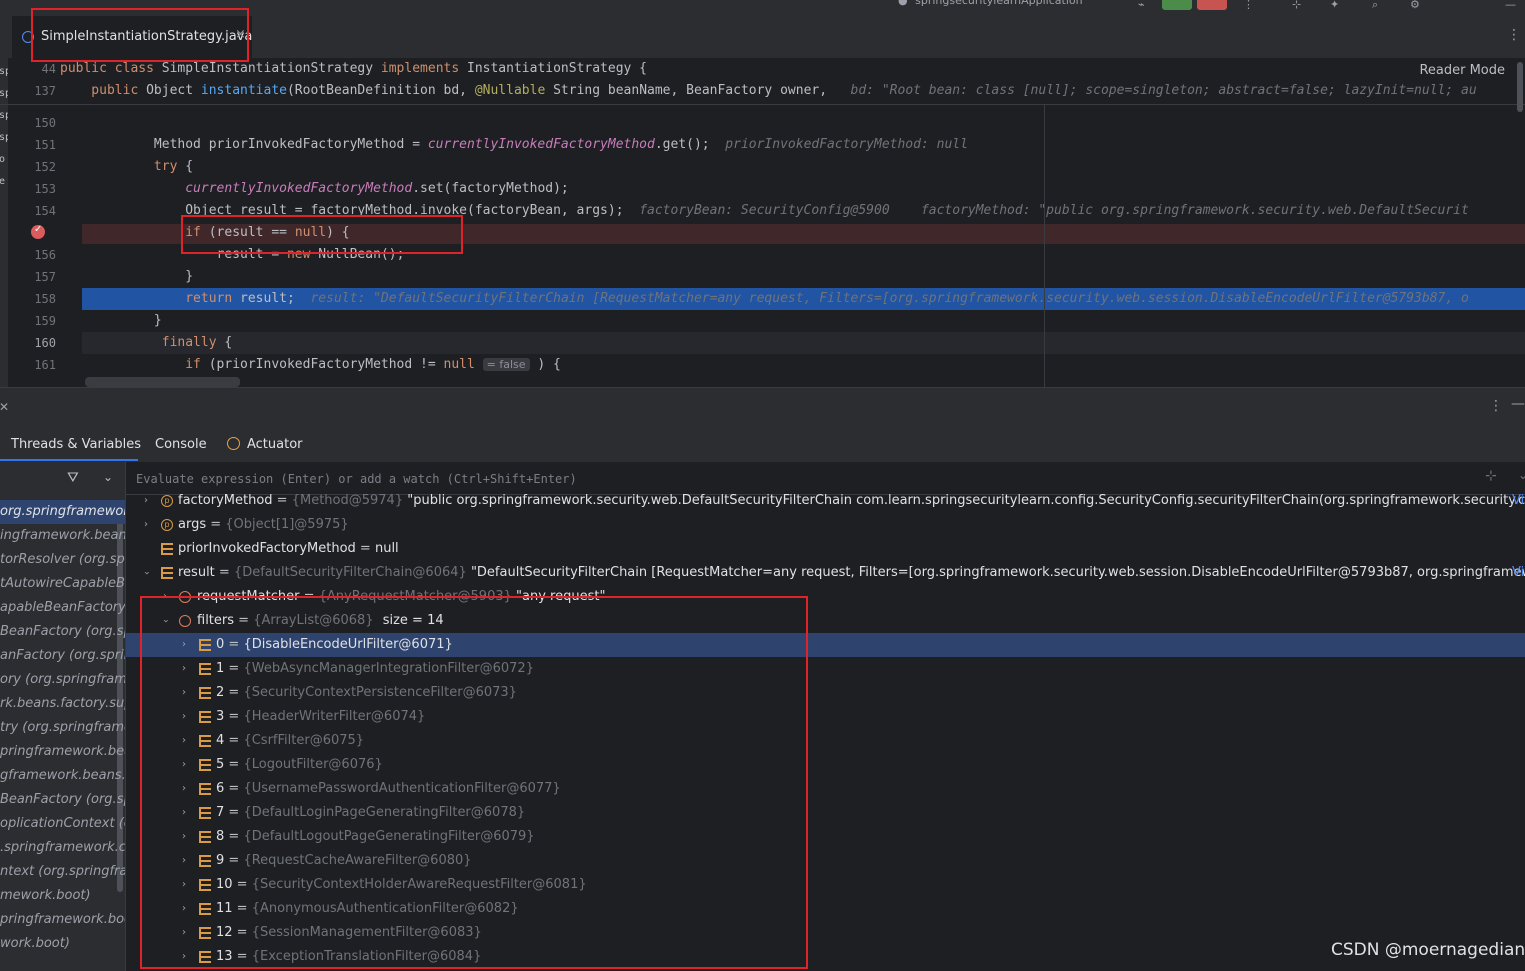  Describe the element at coordinates (173, 90) in the screenshot. I see `code-token: Object` at that location.